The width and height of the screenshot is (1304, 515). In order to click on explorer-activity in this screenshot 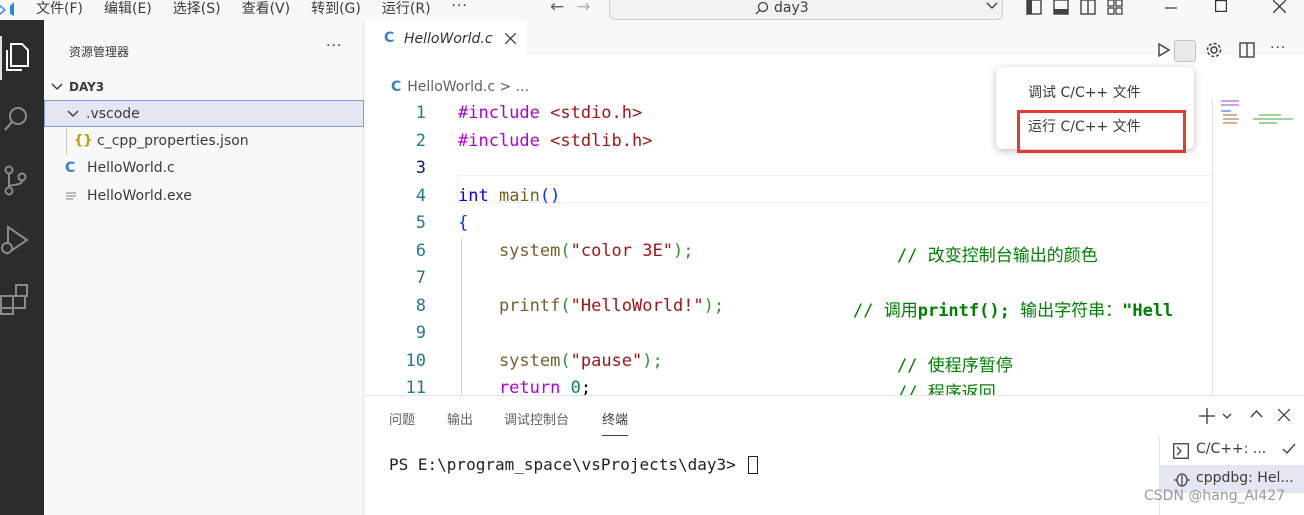, I will do `click(22, 58)`.